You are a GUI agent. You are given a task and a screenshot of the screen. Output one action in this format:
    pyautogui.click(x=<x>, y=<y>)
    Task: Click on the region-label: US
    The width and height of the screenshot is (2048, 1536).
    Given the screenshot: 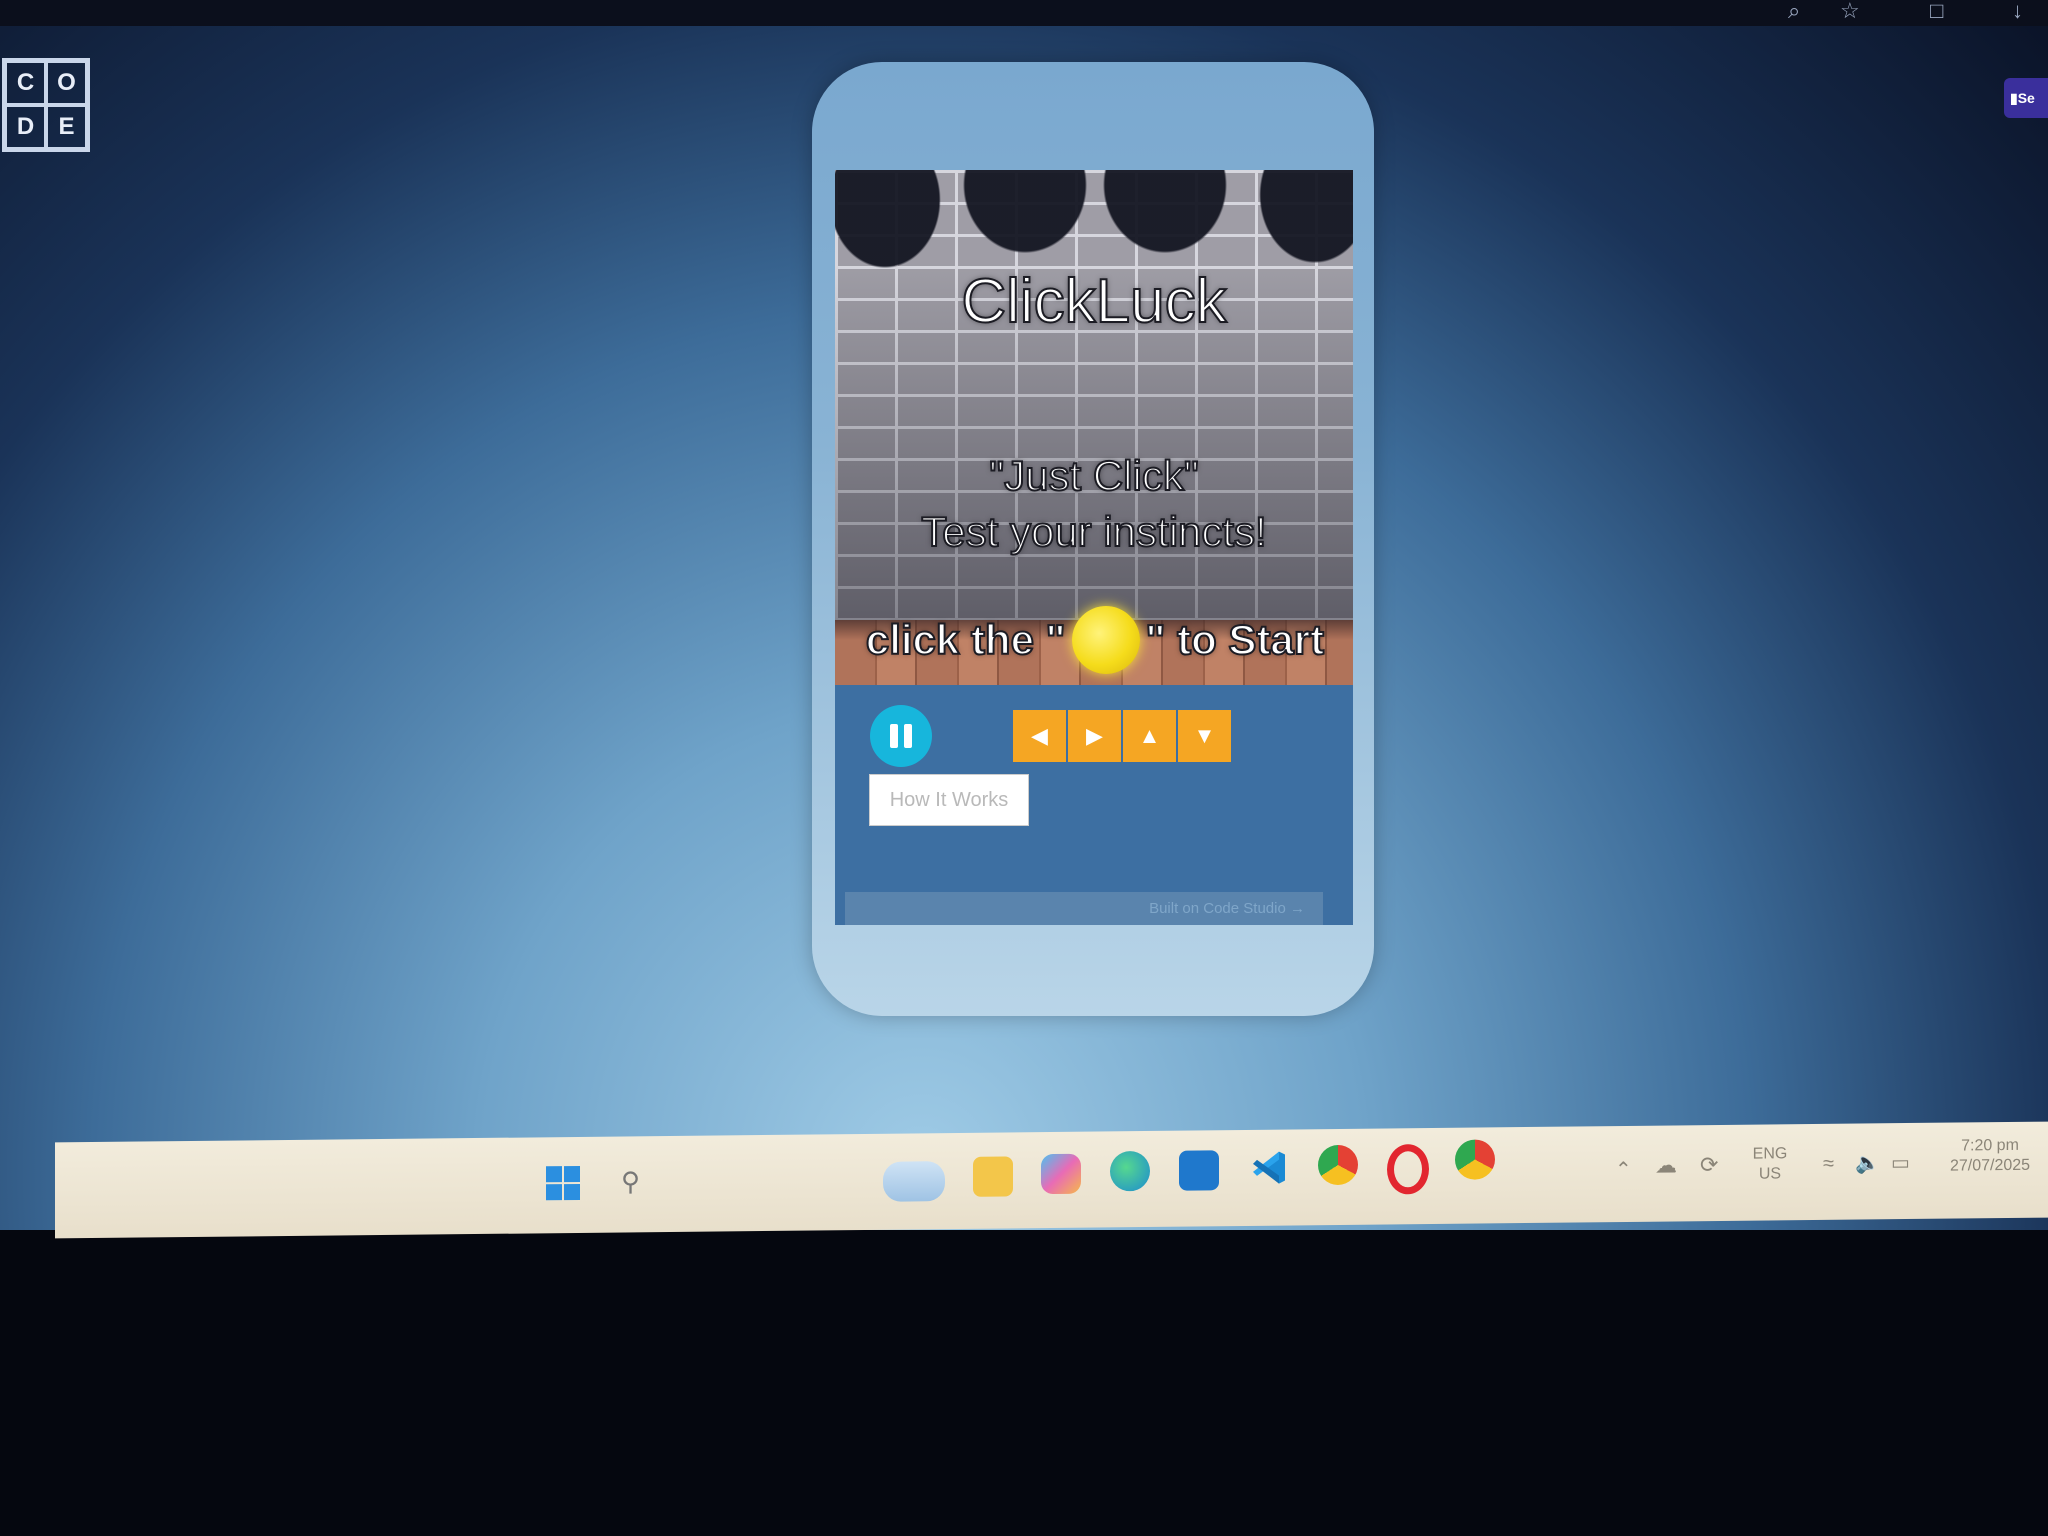 What is the action you would take?
    pyautogui.click(x=1770, y=1174)
    